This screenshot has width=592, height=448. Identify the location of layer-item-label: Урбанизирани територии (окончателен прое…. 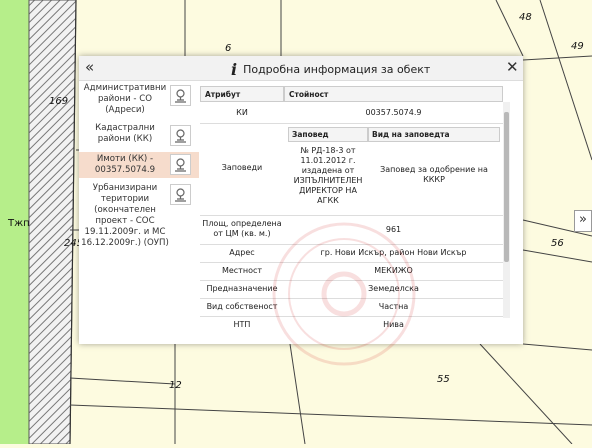
(125, 215).